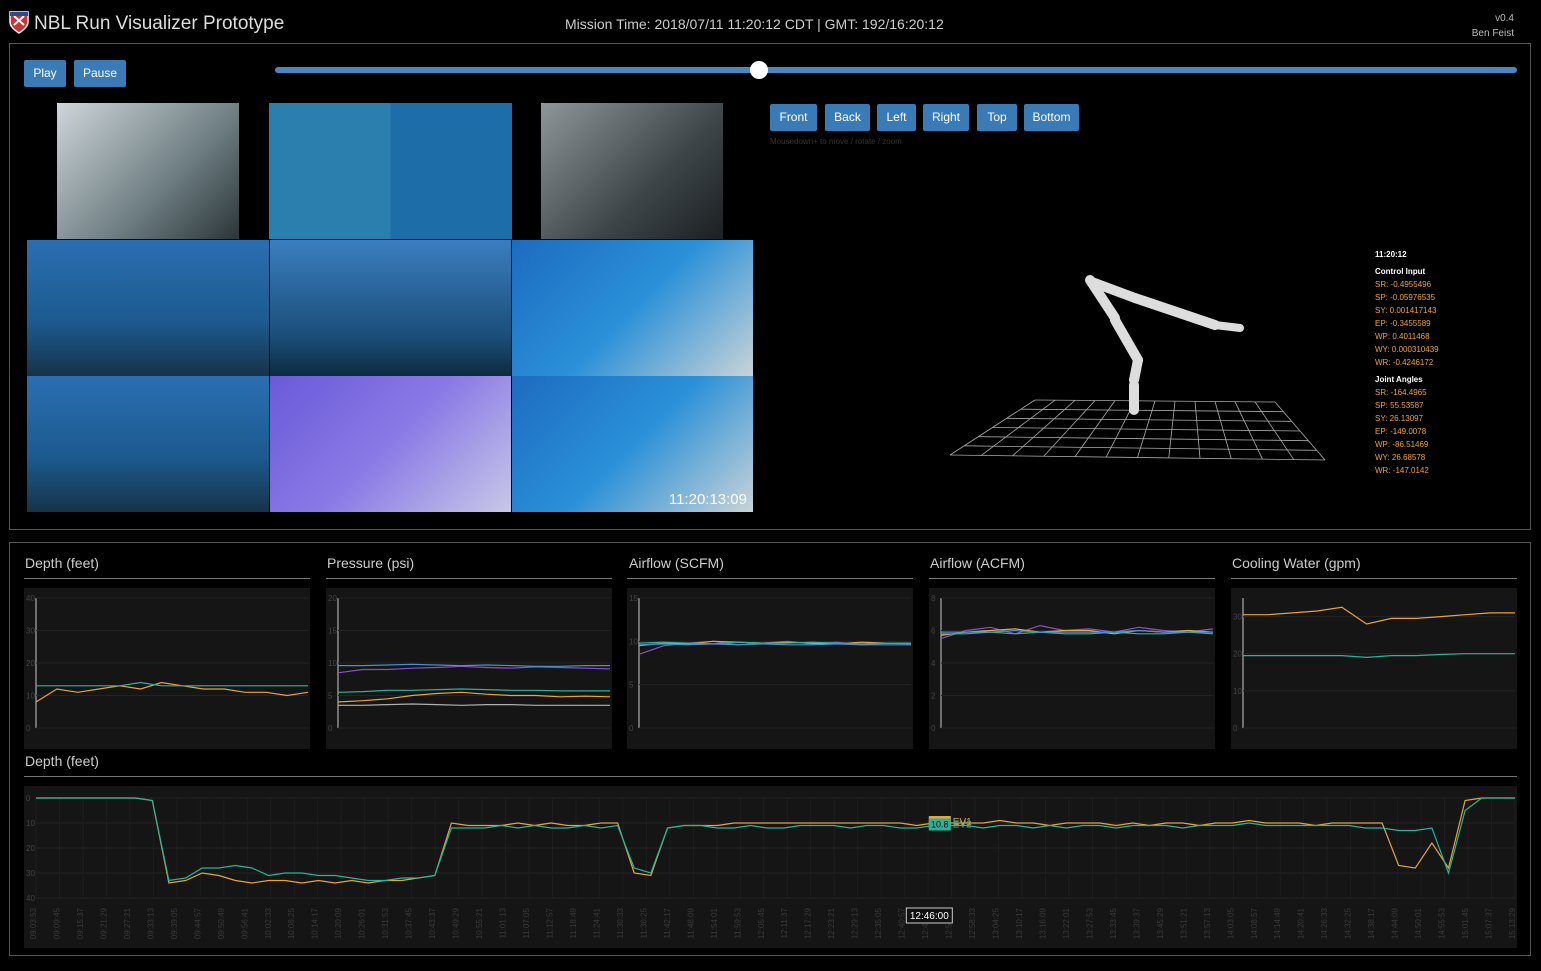 The height and width of the screenshot is (971, 1541). What do you see at coordinates (432, 923) in the screenshot?
I see `x-tick-label: 10:43:37` at bounding box center [432, 923].